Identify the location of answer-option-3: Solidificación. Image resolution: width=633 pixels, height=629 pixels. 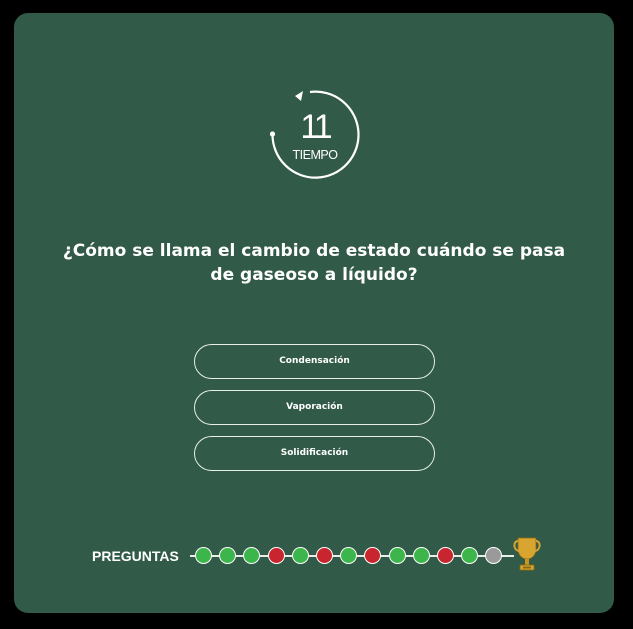
(314, 453).